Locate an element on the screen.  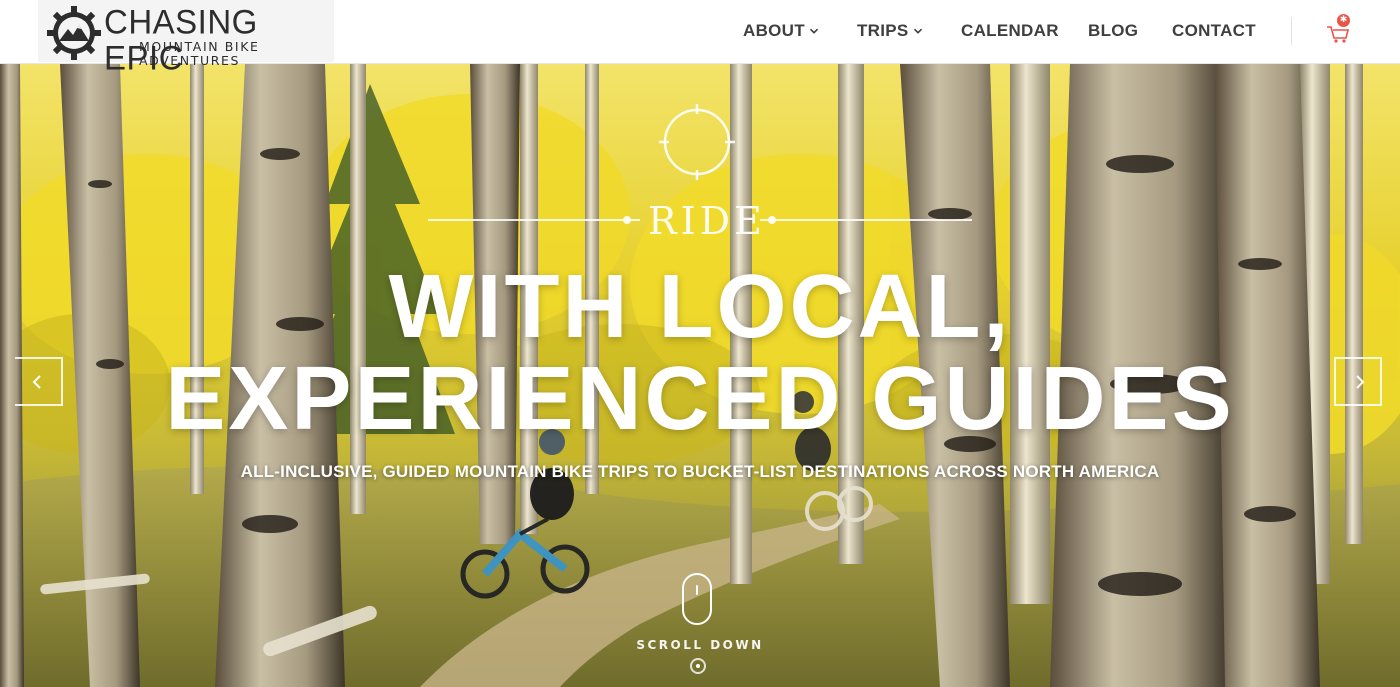
nav-item-contact: CONTACT is located at coordinates (1214, 31).